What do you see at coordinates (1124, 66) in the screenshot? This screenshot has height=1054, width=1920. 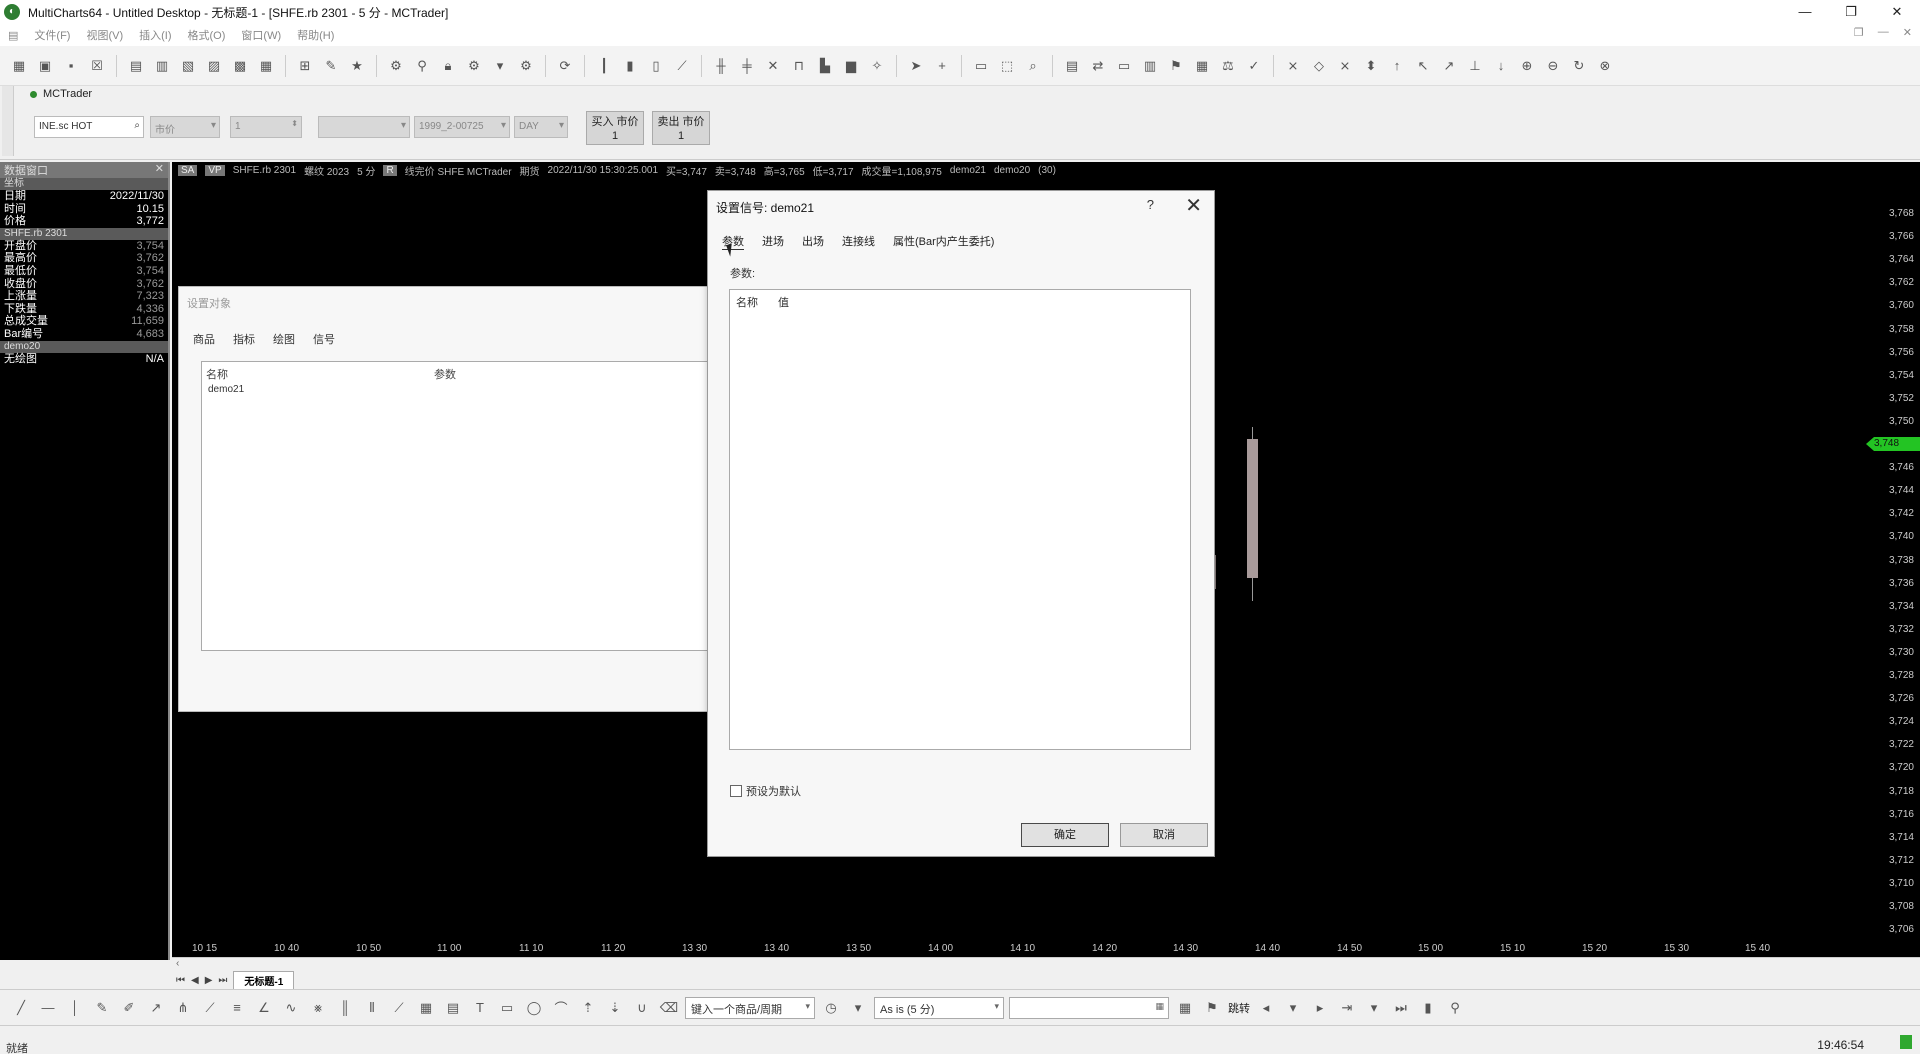 I see `position-icon: ▭` at bounding box center [1124, 66].